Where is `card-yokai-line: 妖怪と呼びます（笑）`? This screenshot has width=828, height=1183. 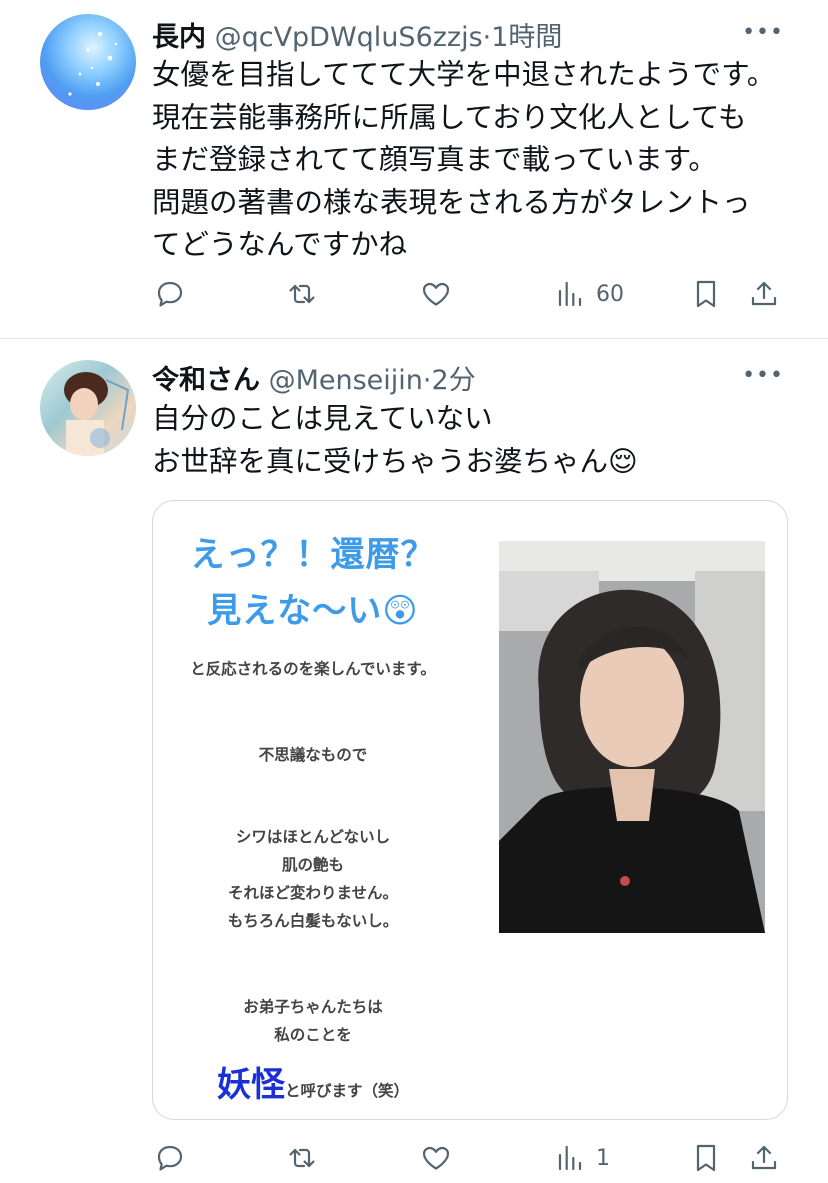
card-yokai-line: 妖怪と呼びます（笑） is located at coordinates (313, 1081).